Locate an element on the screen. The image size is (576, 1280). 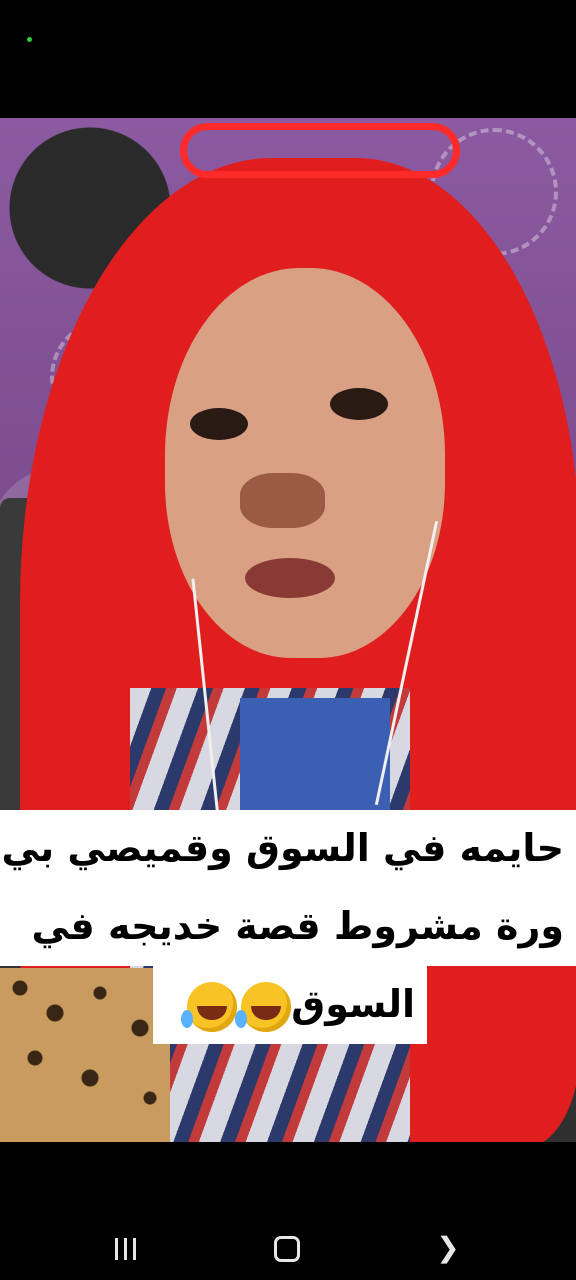
caption-text: السوق is located at coordinates (353, 1004).